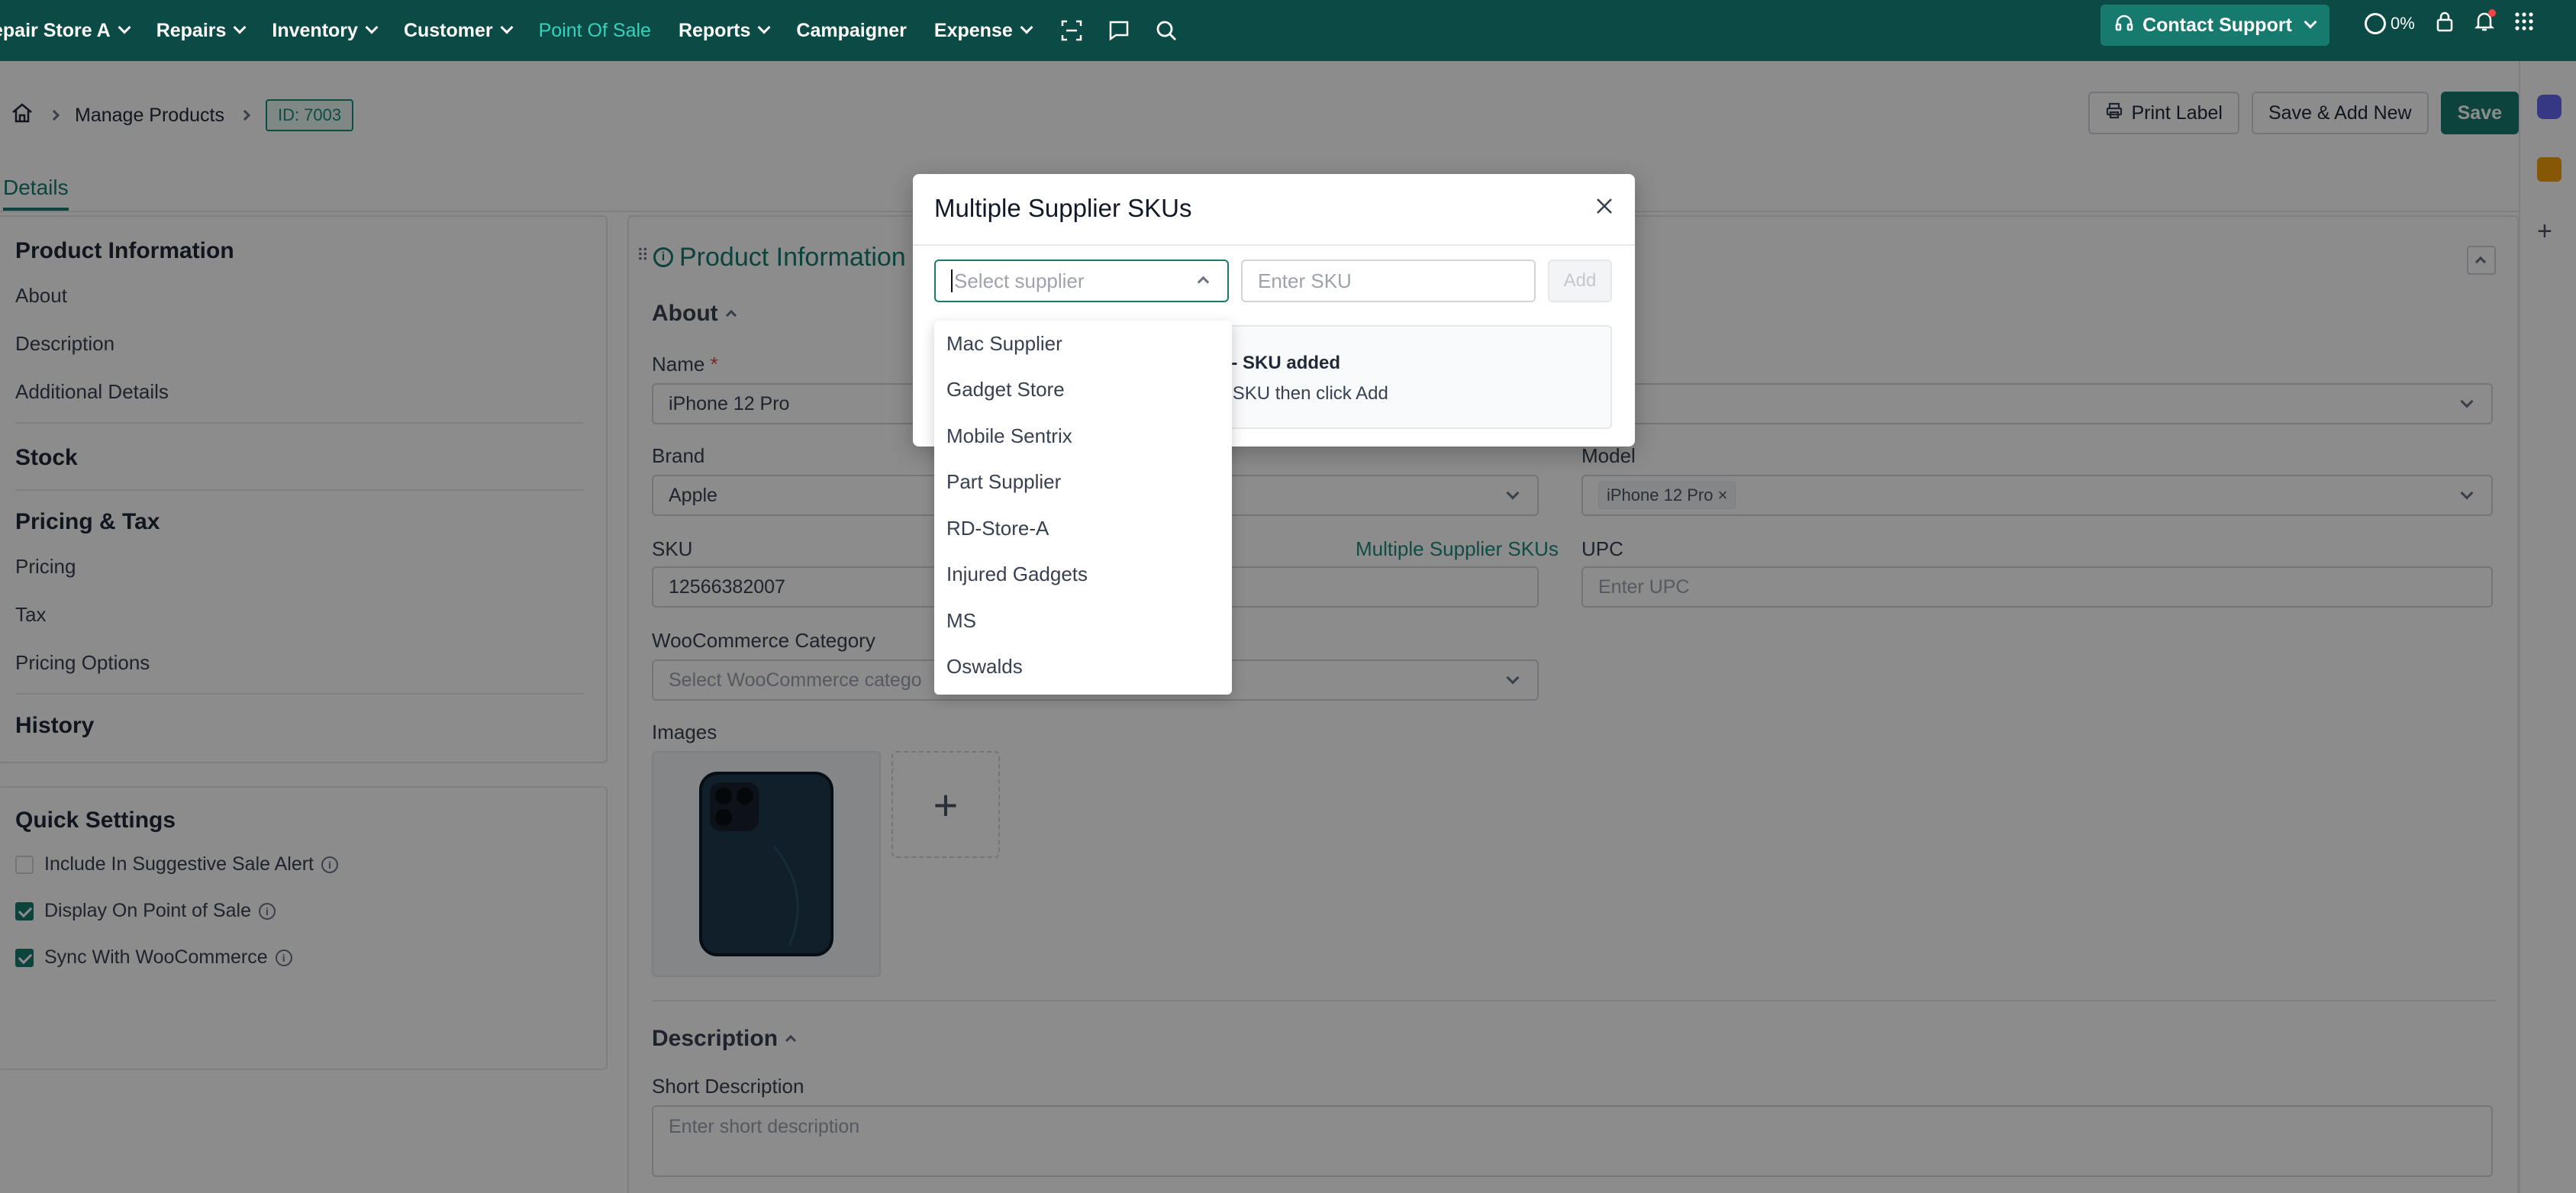  I want to click on nav-point-of-sale: Point Of Sale, so click(595, 31).